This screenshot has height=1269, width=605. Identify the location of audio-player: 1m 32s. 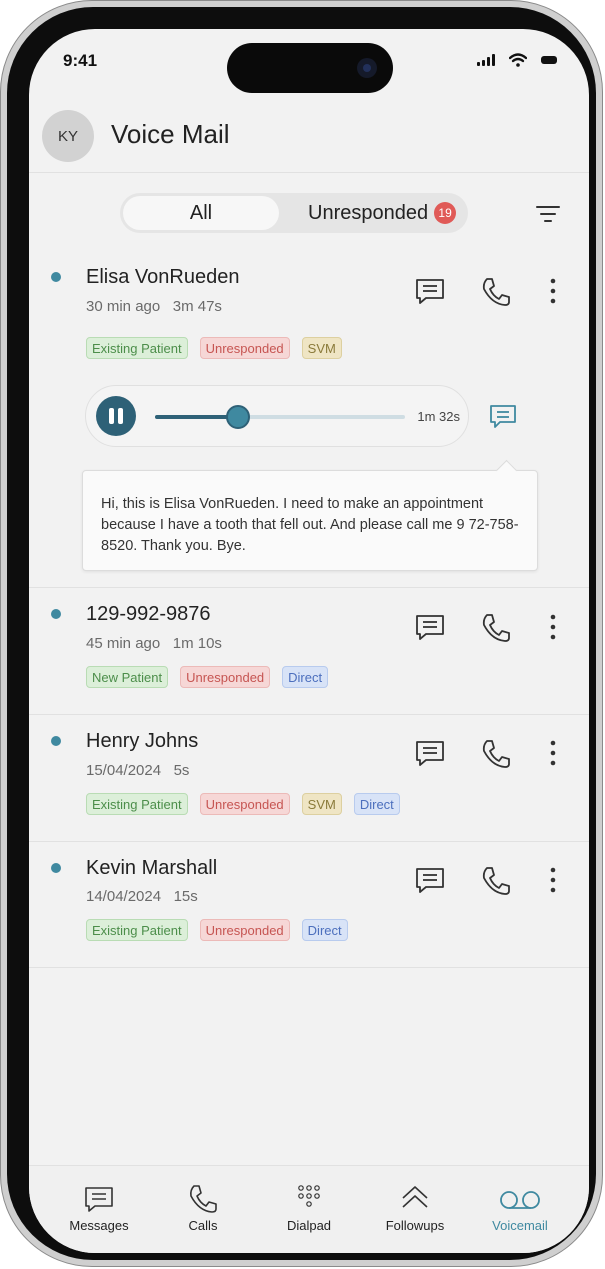
(277, 416).